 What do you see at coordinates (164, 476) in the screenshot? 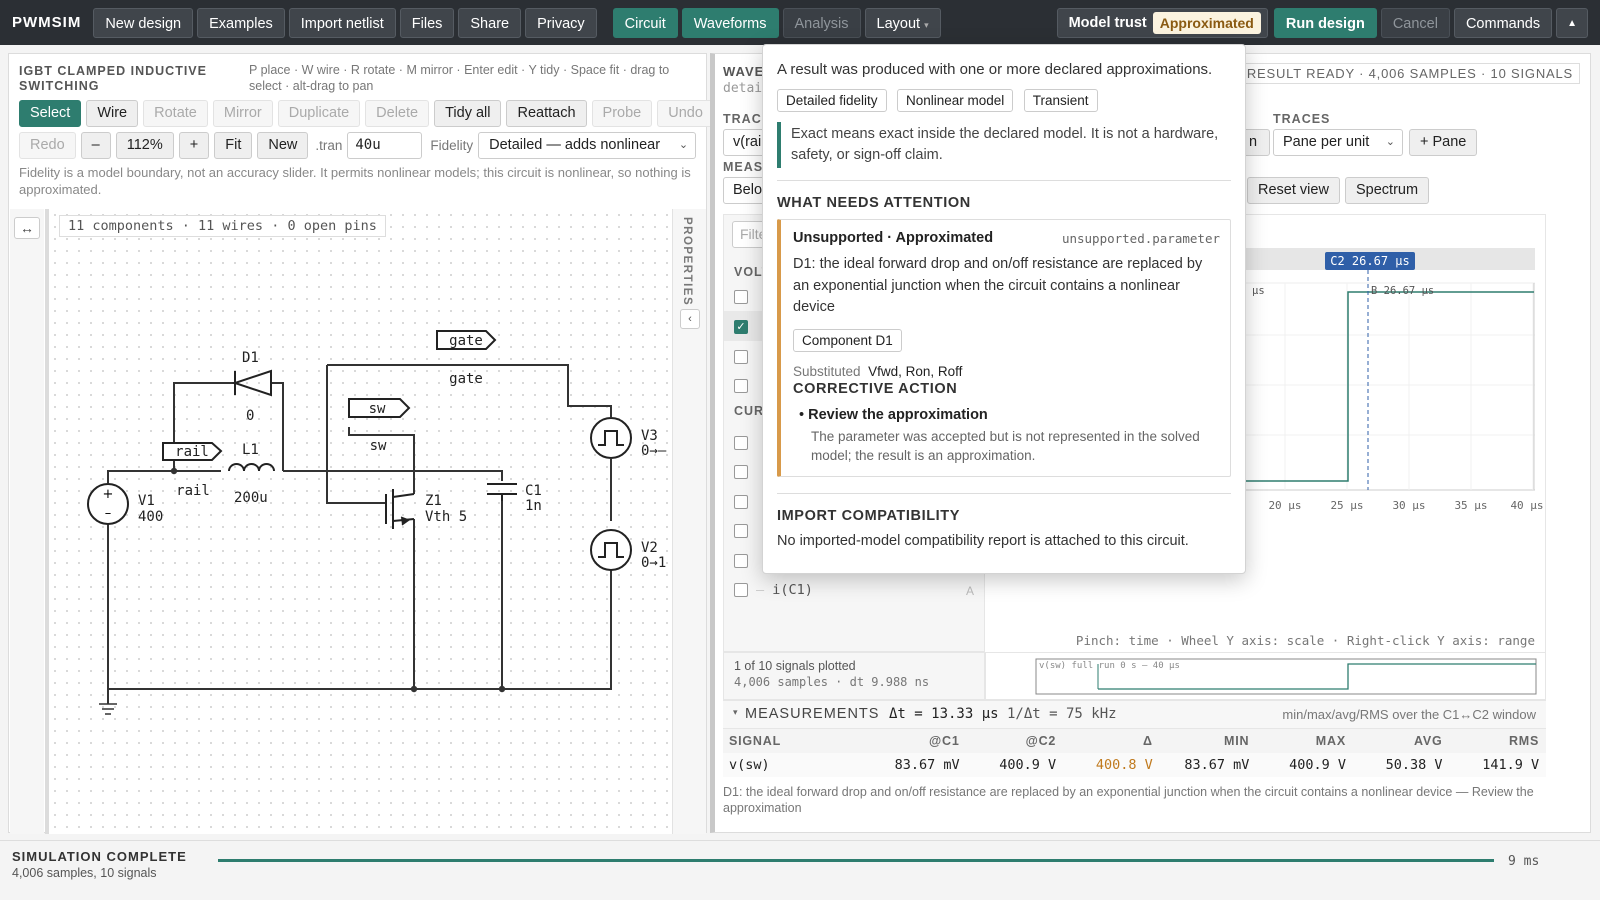
I see `wire` at bounding box center [164, 476].